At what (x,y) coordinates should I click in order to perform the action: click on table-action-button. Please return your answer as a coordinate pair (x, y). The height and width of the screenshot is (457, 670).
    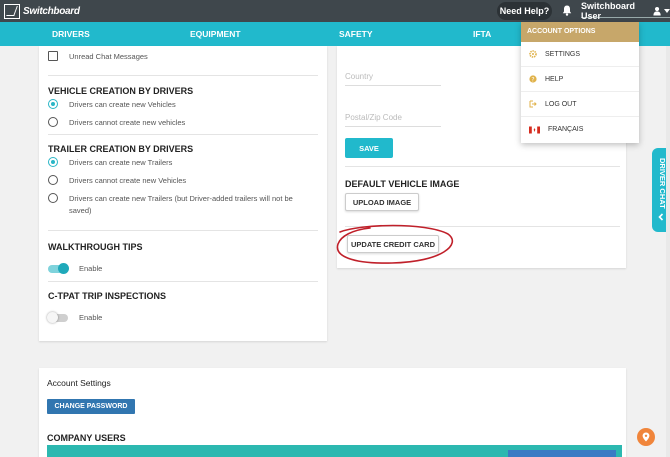
    Looking at the image, I should click on (562, 453).